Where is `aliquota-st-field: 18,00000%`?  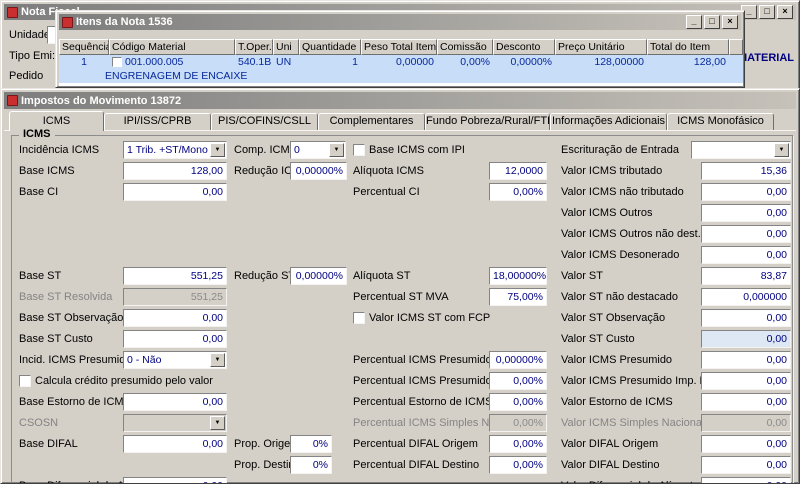
aliquota-st-field: 18,00000% is located at coordinates (518, 276).